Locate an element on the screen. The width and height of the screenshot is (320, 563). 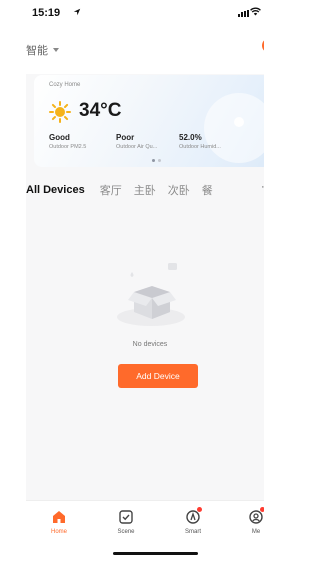
home-indicator is located at coordinates (155, 553).